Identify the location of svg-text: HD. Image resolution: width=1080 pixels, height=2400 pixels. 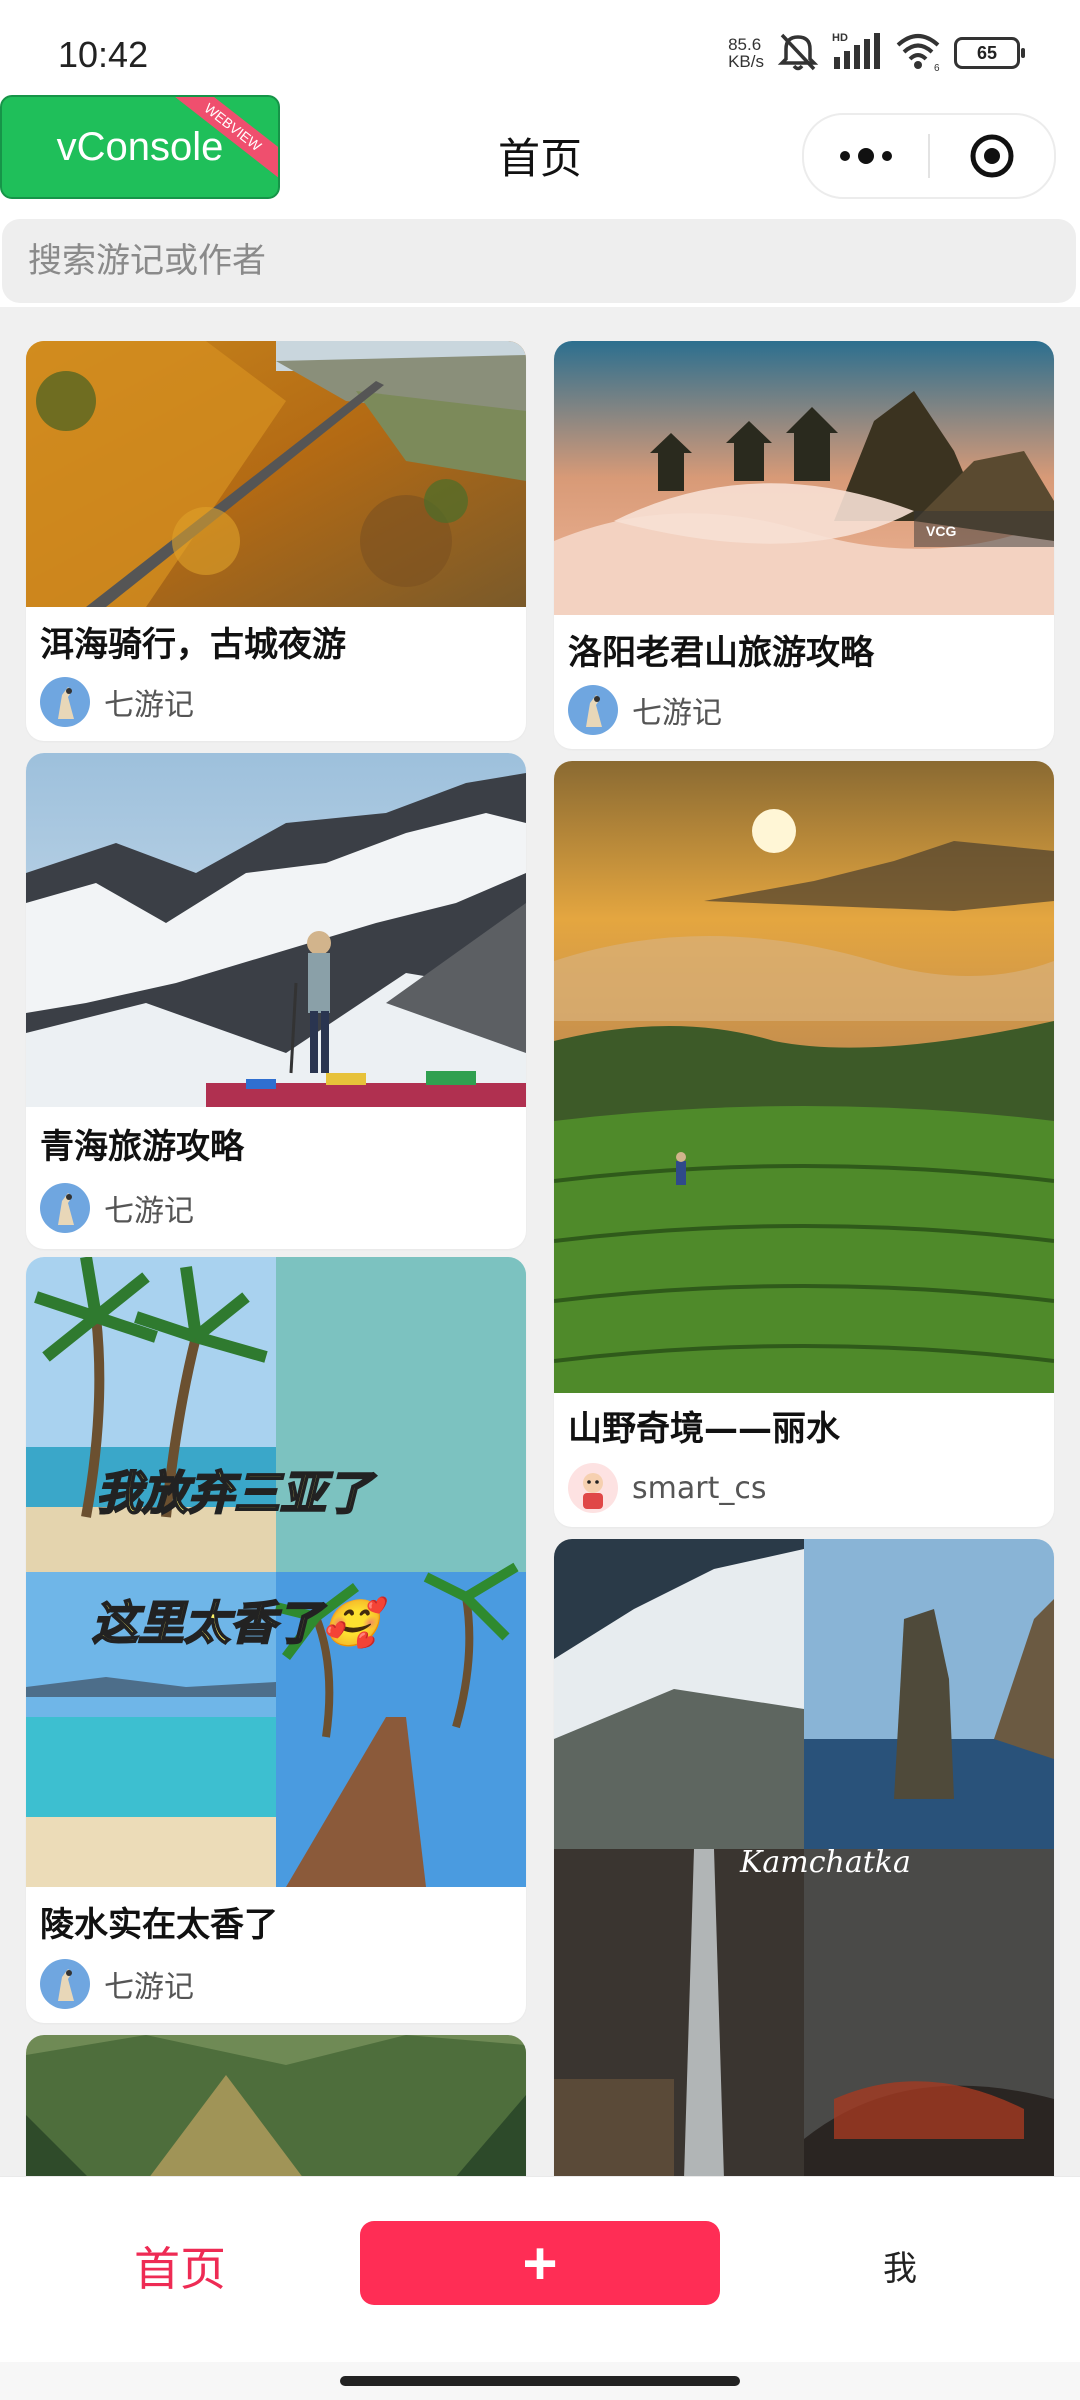
(840, 38).